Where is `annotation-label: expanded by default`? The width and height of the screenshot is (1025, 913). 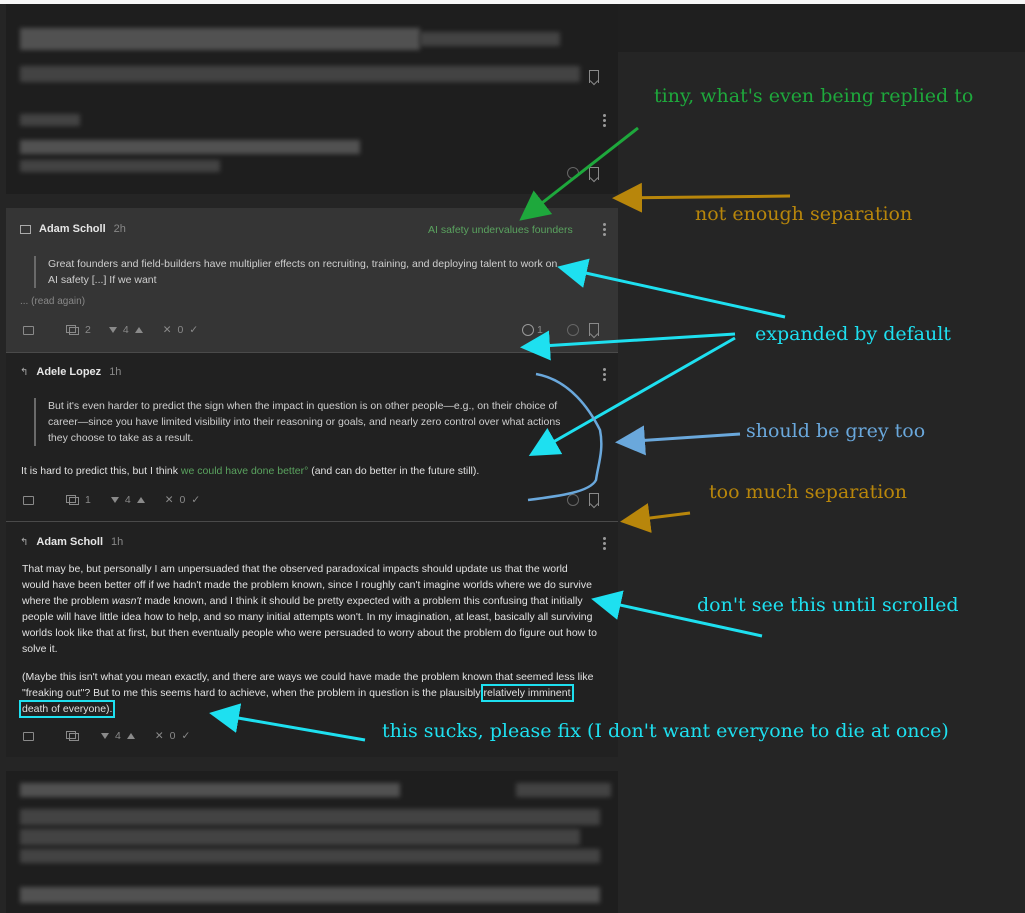 annotation-label: expanded by default is located at coordinates (853, 334).